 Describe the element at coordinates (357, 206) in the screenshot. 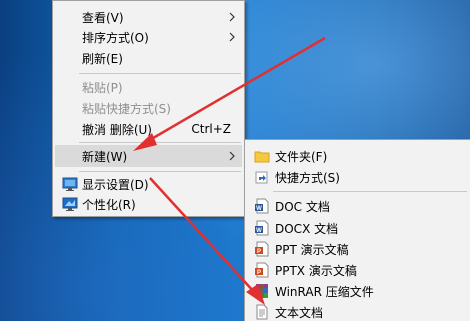

I see `submenu-item-doc: W DOC 文档` at that location.